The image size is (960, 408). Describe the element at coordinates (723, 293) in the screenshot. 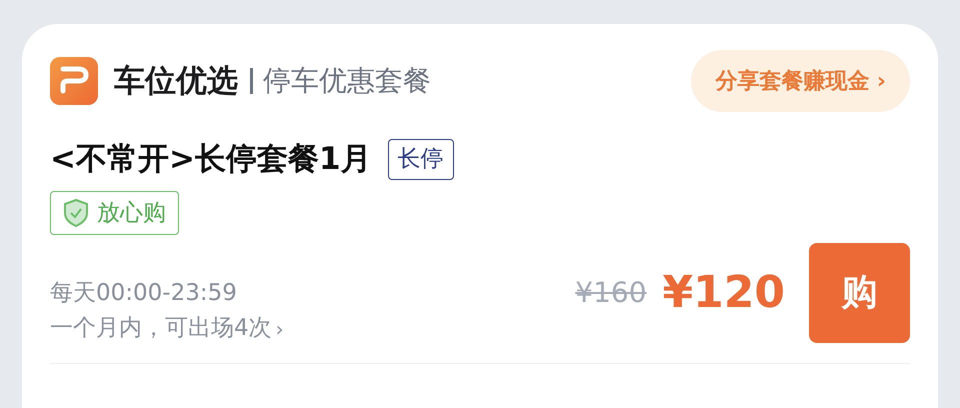

I see `sale-price: ¥120` at that location.